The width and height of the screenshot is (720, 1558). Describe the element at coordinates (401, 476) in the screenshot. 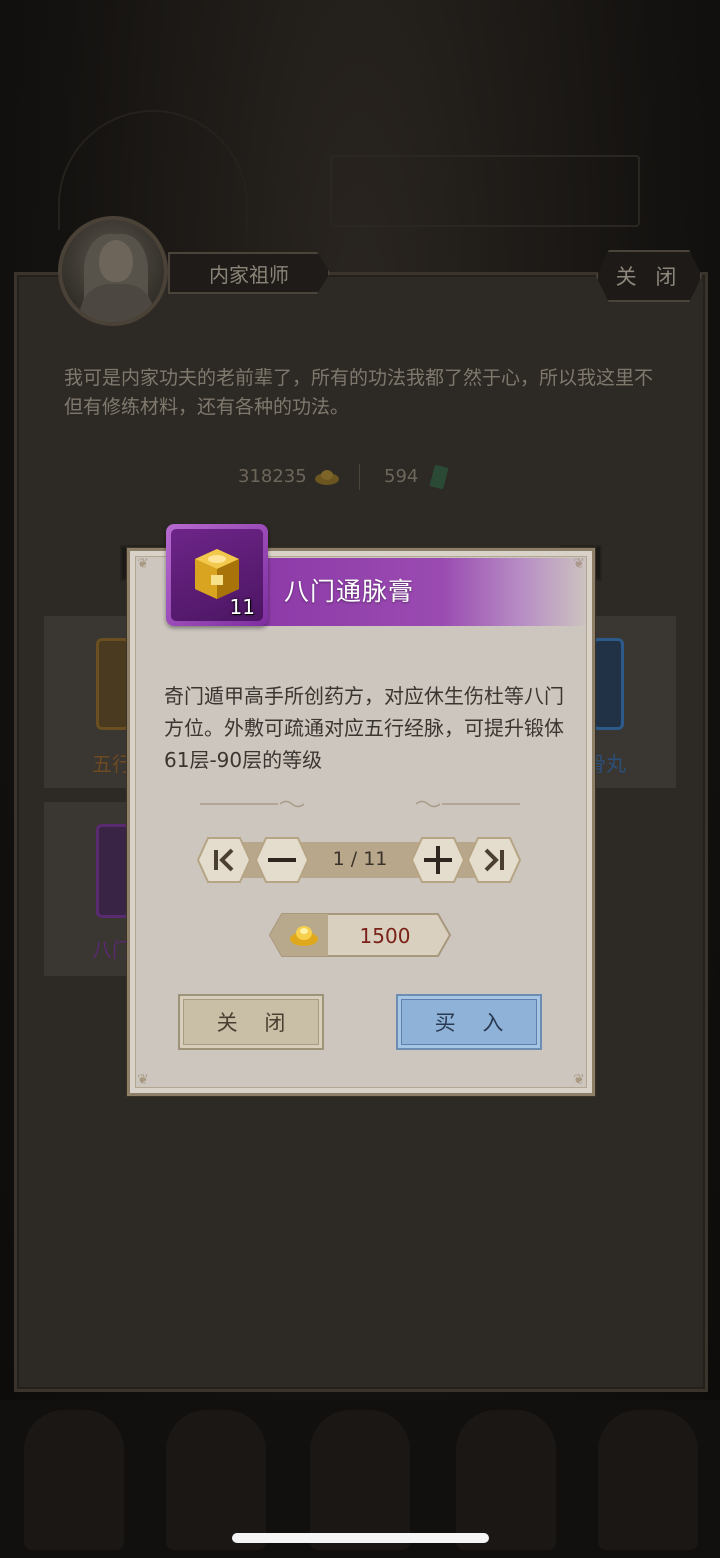

I see `jade-amount: 594` at that location.